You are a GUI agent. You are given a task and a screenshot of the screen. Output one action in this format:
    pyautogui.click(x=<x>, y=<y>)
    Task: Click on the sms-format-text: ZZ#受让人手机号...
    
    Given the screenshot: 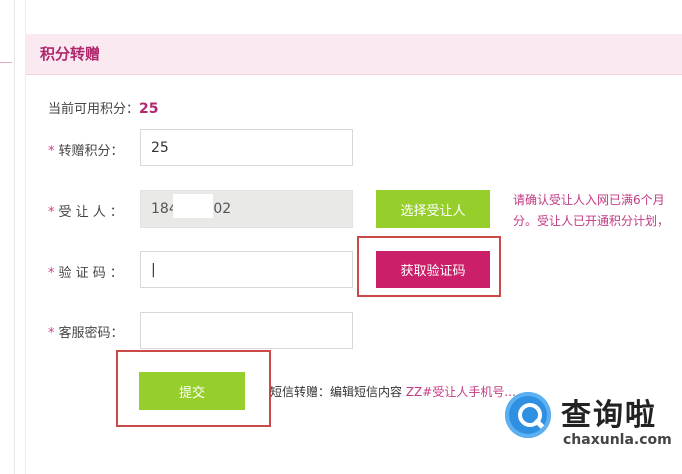 What is the action you would take?
    pyautogui.click(x=460, y=392)
    